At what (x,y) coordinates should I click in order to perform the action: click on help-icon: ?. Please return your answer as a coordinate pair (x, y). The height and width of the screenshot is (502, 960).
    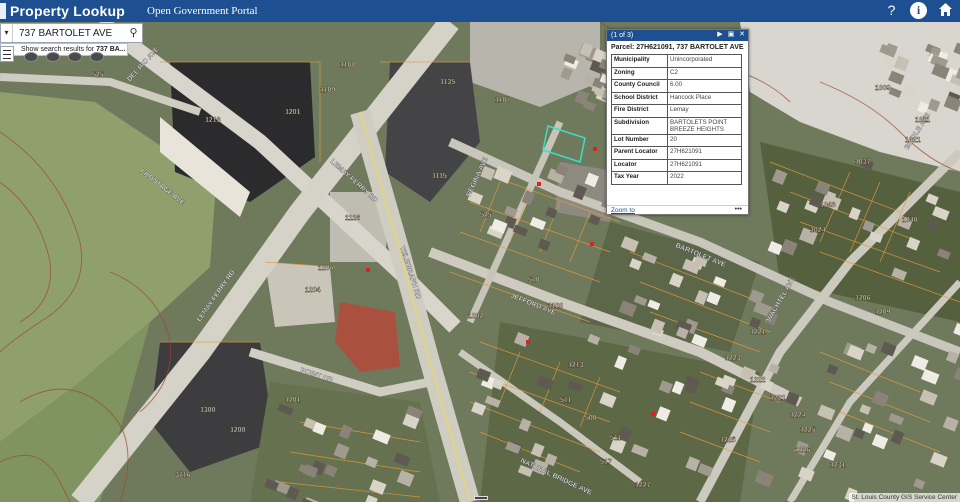
    Looking at the image, I should click on (891, 10).